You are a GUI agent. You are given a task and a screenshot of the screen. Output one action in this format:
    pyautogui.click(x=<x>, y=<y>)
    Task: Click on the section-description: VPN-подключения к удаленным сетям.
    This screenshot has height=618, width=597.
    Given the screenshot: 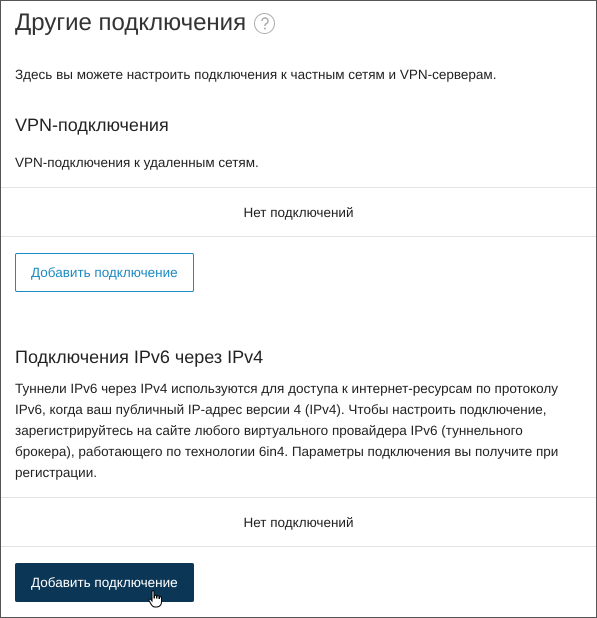 What is the action you would take?
    pyautogui.click(x=137, y=163)
    